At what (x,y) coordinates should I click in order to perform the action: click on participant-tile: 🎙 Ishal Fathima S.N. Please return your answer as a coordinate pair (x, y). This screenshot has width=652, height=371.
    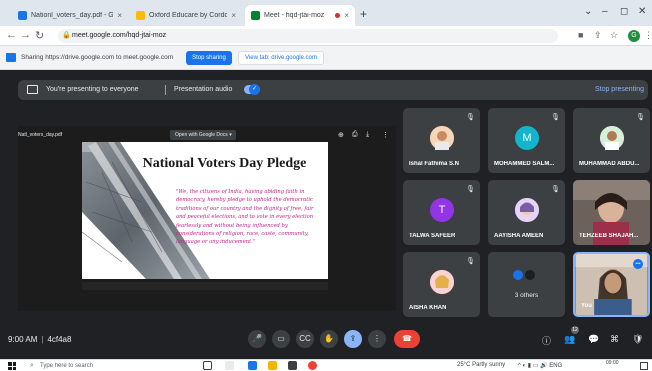
    Looking at the image, I should click on (441, 140).